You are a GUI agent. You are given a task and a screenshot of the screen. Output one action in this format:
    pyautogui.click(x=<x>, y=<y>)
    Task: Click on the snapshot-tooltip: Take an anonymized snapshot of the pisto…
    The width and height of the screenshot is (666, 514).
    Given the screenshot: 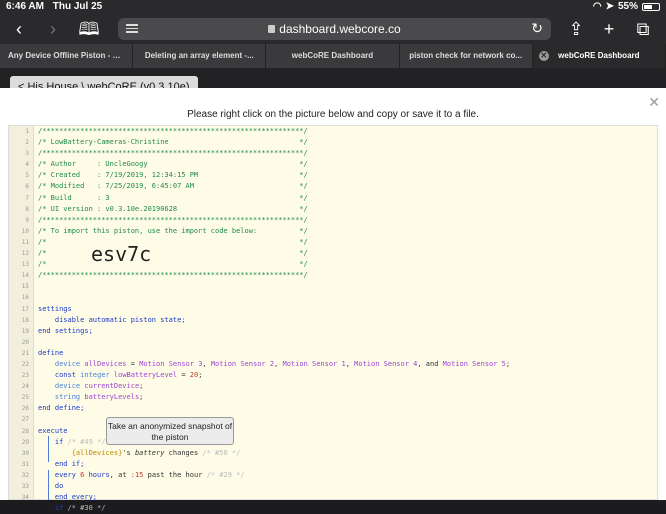 What is the action you would take?
    pyautogui.click(x=170, y=431)
    